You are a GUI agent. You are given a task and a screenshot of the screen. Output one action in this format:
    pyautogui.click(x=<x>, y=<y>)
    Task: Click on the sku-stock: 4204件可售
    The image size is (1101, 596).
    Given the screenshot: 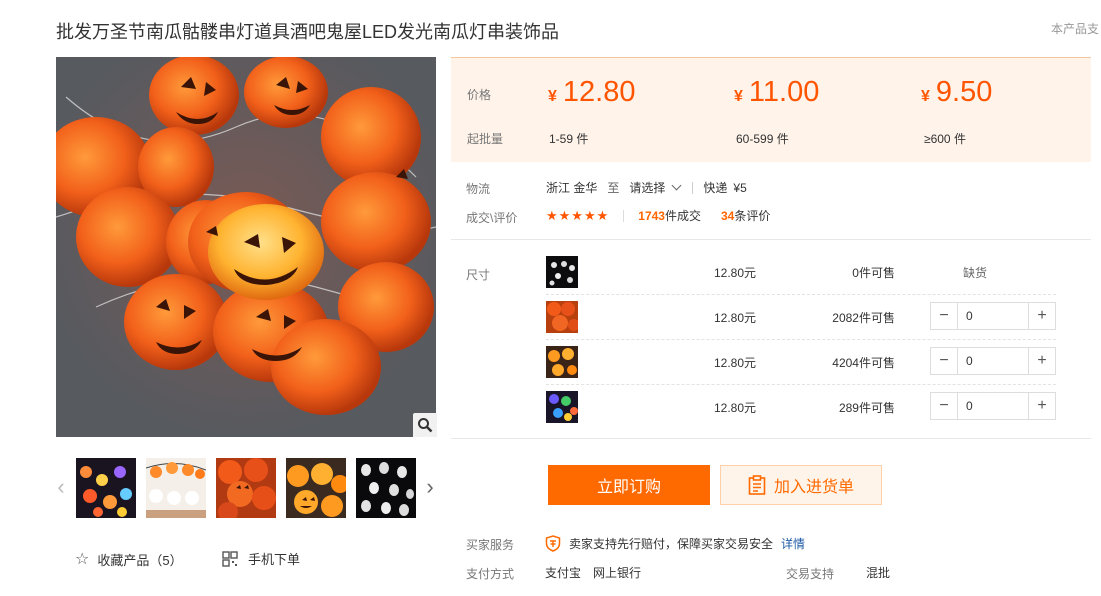 What is the action you would take?
    pyautogui.click(x=863, y=362)
    